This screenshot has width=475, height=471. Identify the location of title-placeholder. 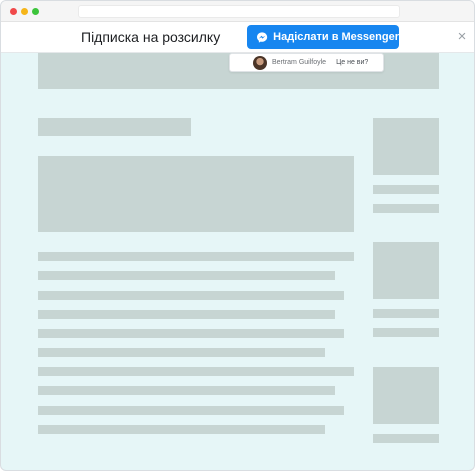
(114, 127).